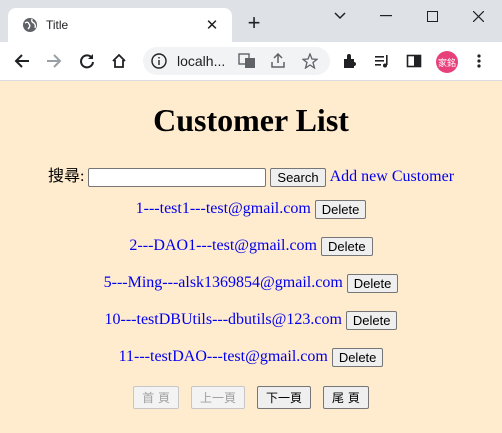 This screenshot has height=433, width=502. I want to click on customer-row: 11---testDAO---test@gmail.com Delete, so click(251, 357).